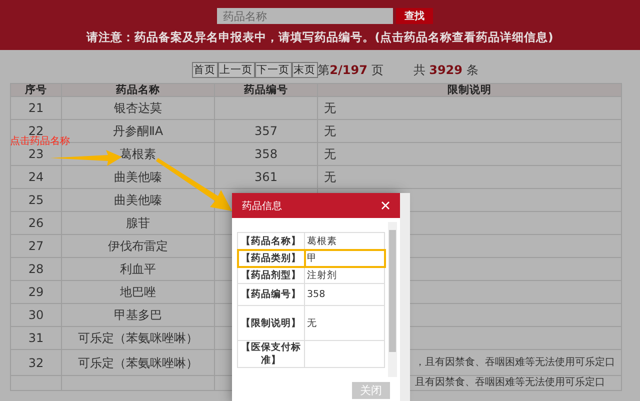  What do you see at coordinates (138, 131) in the screenshot?
I see `drug-name-link: 丹参酮ⅡA` at bounding box center [138, 131].